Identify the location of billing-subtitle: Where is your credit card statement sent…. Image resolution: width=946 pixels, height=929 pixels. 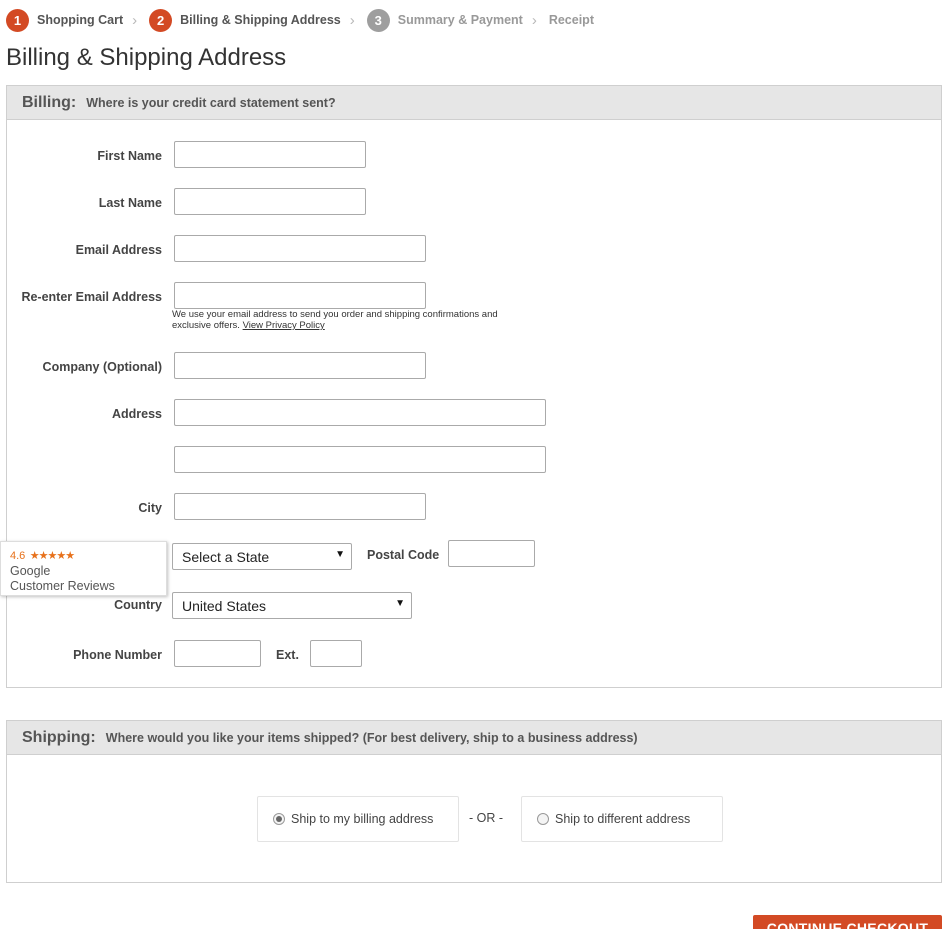
(211, 102).